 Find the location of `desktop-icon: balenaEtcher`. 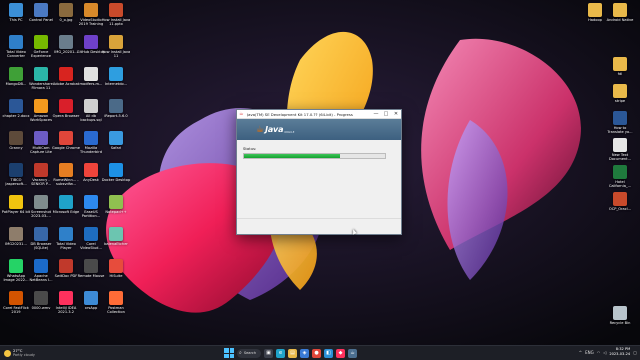

desktop-icon: balenaEtcher is located at coordinates (116, 236).